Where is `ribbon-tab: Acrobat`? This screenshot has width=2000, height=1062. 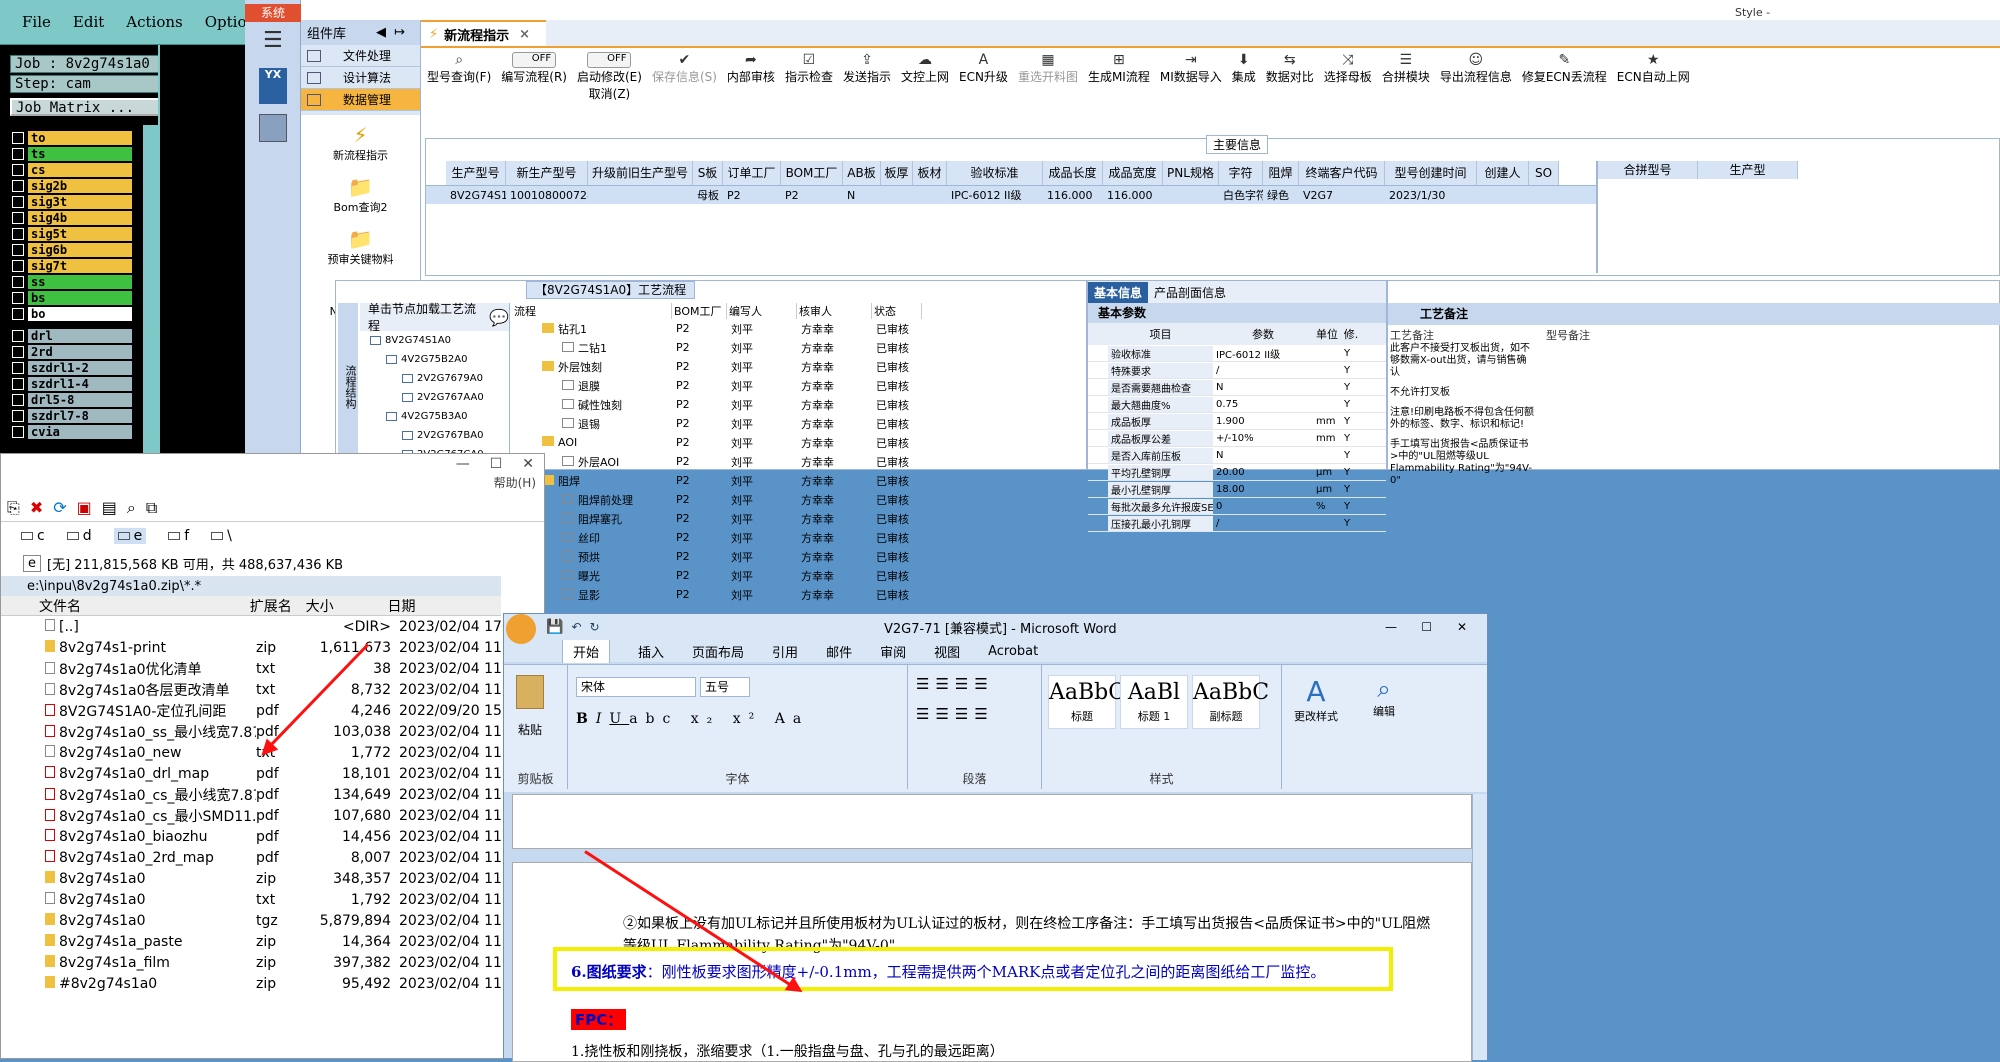
ribbon-tab: Acrobat is located at coordinates (1013, 651).